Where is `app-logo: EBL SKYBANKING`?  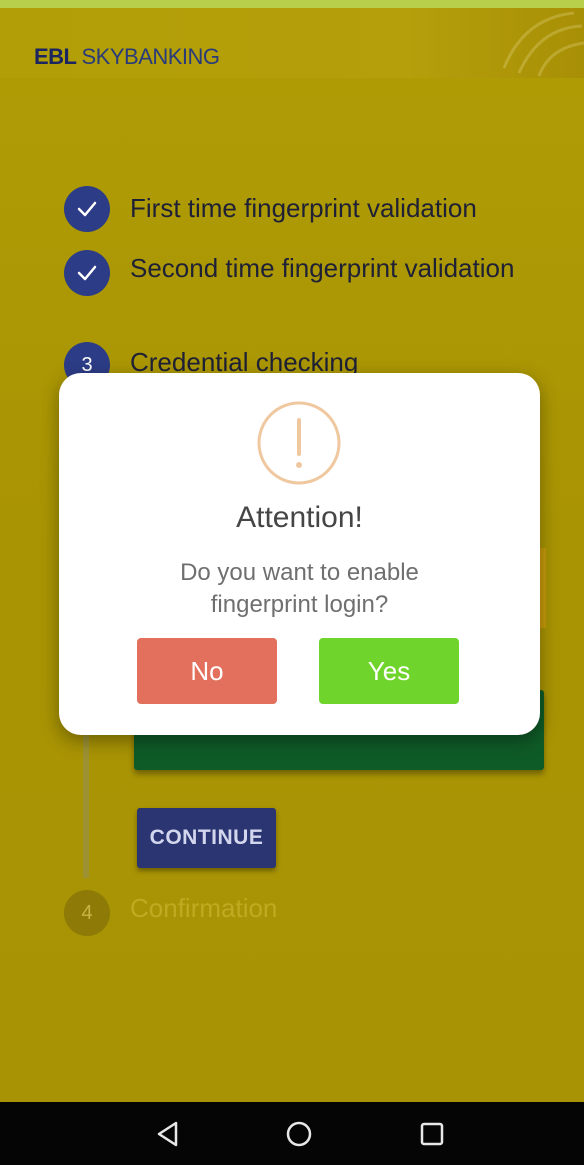 app-logo: EBL SKYBANKING is located at coordinates (127, 57).